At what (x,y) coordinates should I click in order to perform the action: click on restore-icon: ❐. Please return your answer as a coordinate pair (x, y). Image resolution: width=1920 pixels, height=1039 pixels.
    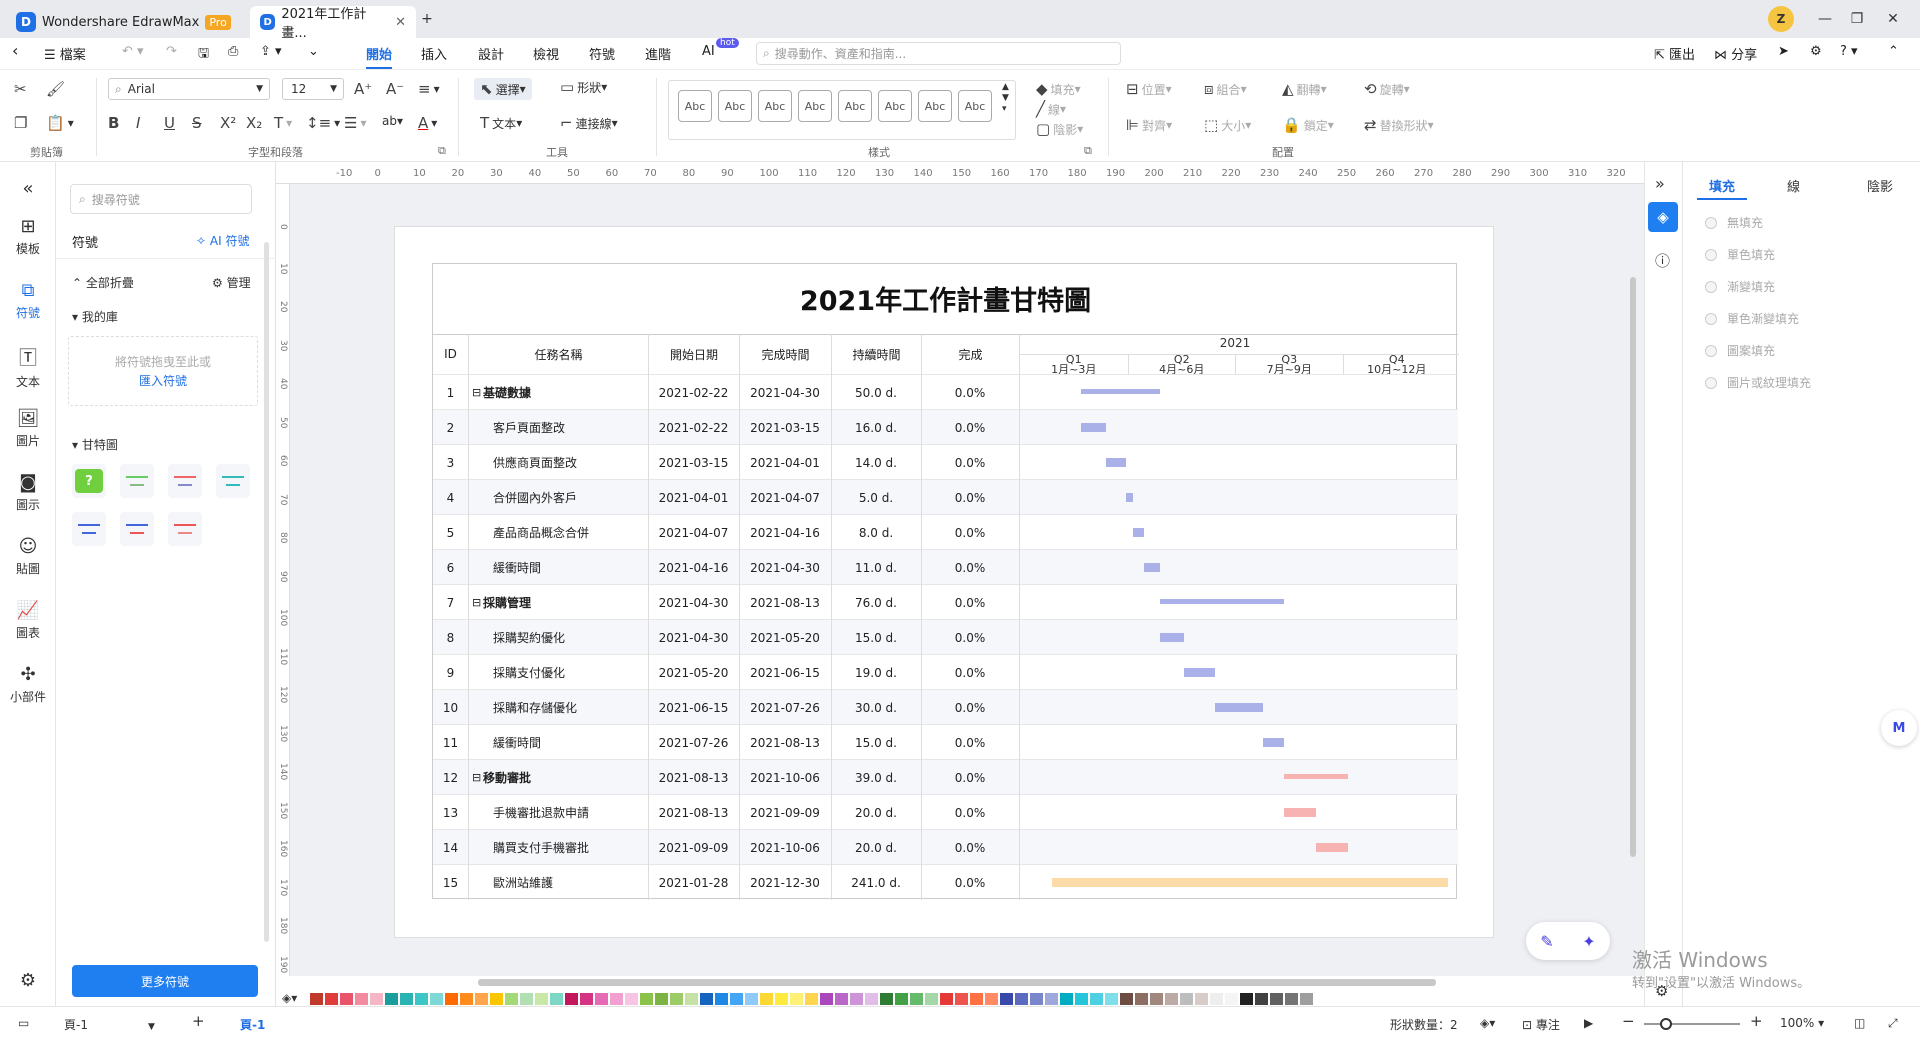
    Looking at the image, I should click on (1857, 19).